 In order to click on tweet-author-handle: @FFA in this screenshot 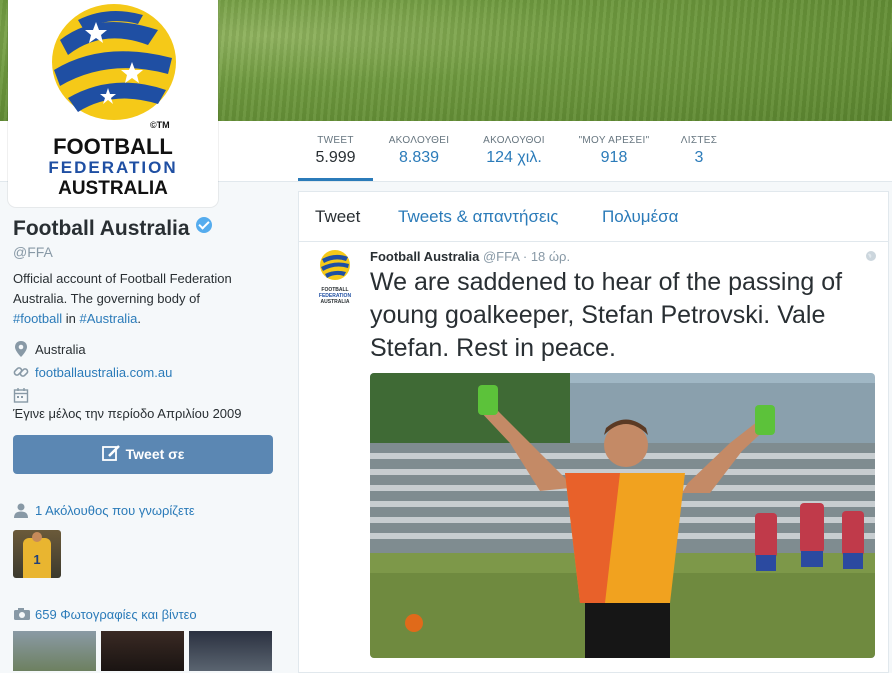, I will do `click(501, 256)`.